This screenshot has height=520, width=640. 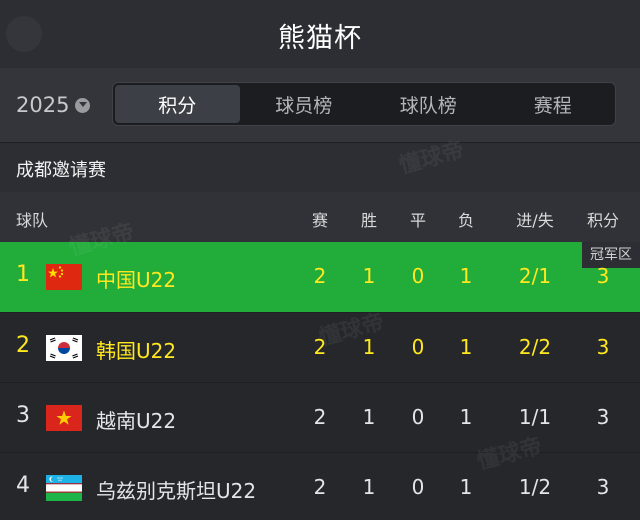 I want to click on rank: 4, so click(x=23, y=485).